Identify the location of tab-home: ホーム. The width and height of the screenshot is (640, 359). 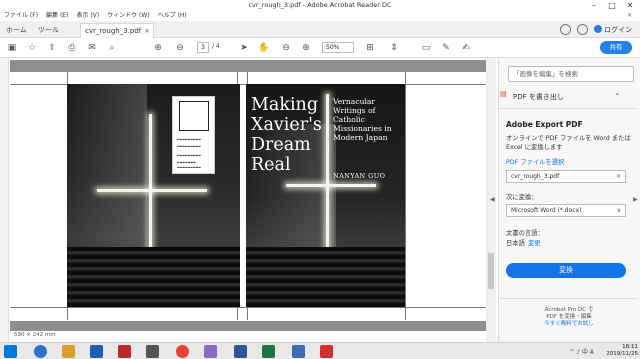
(16, 30).